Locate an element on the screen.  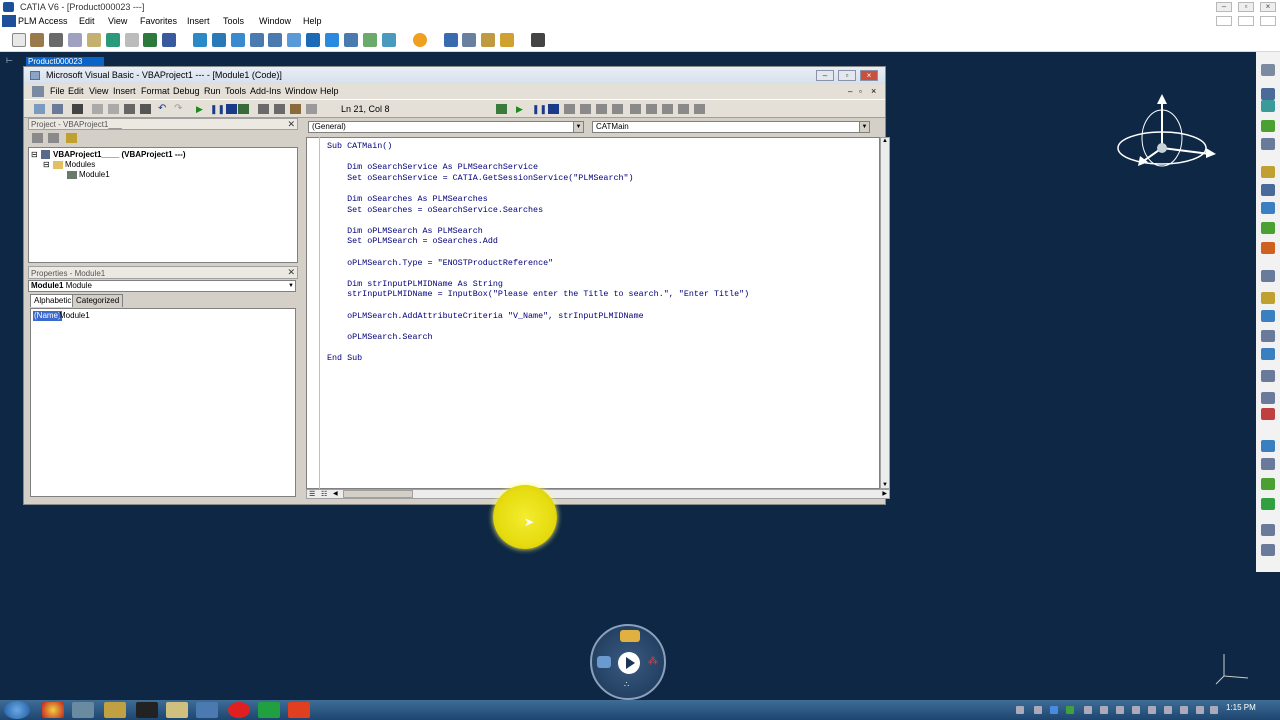
update-icon is located at coordinates (150, 40).